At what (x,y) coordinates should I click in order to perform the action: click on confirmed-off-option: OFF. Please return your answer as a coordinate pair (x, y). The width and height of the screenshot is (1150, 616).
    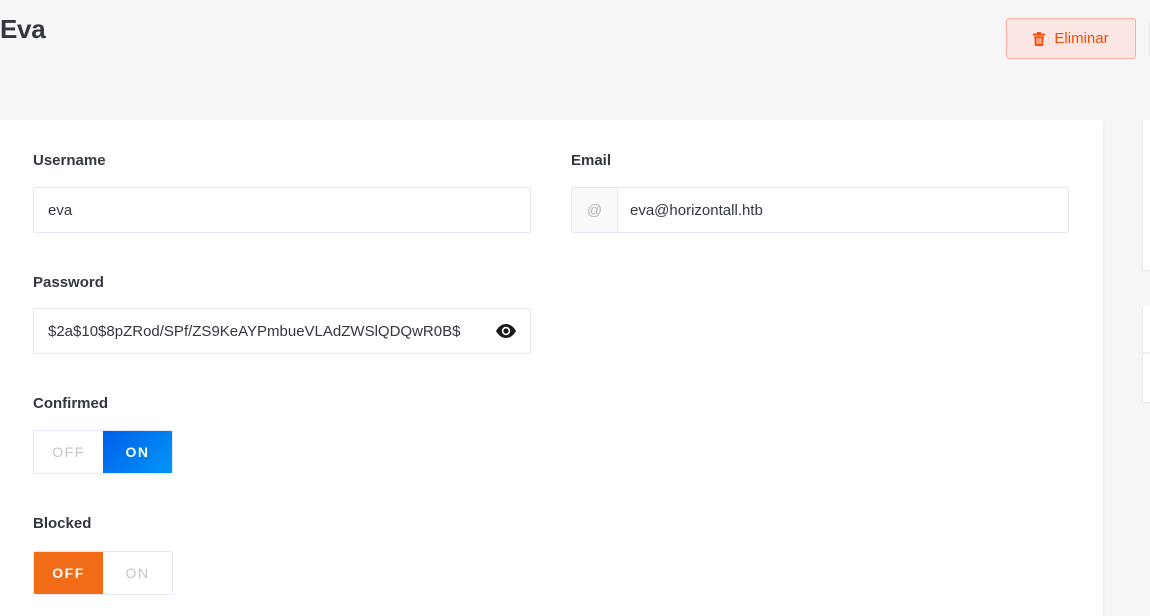
    Looking at the image, I should click on (68, 452).